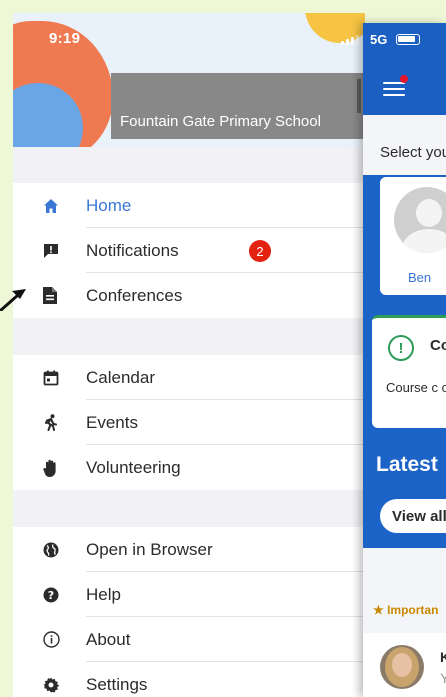  Describe the element at coordinates (134, 295) in the screenshot. I see `menu-item-label: Conferences` at that location.